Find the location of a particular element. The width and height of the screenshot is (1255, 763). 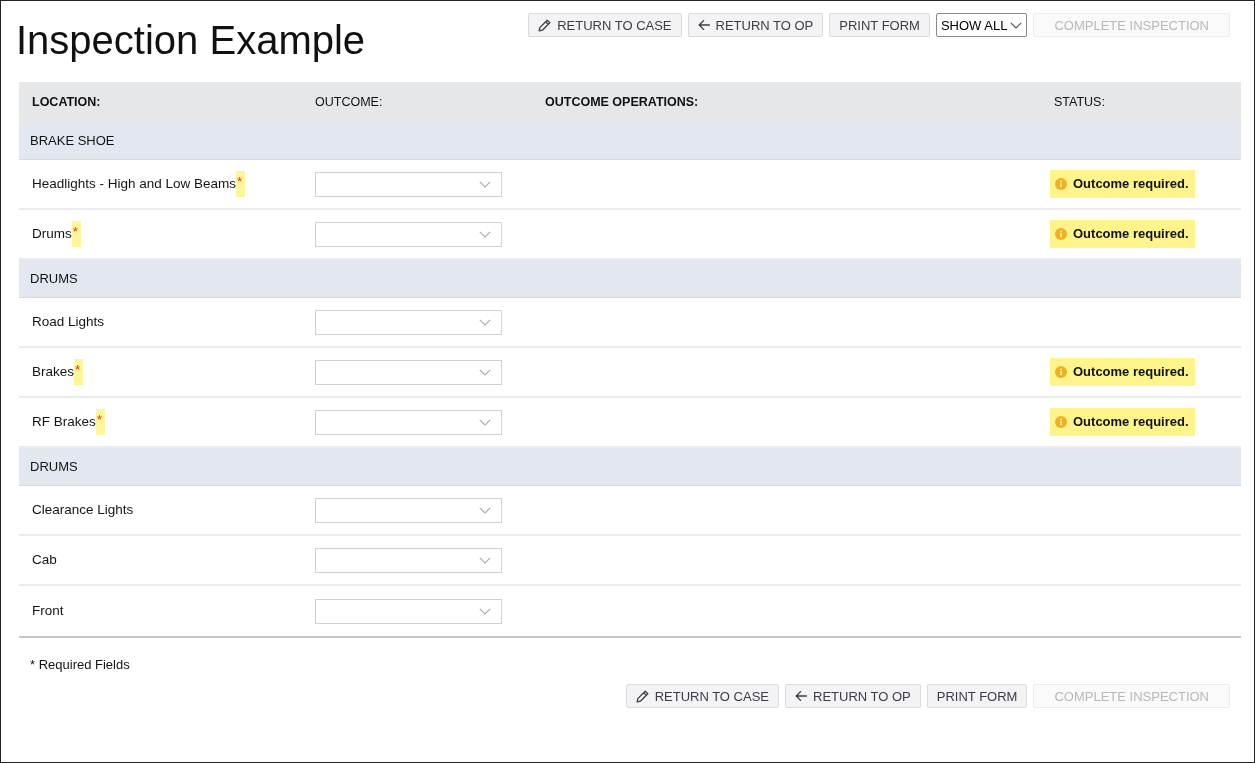

required-fields-note: * Required Fields is located at coordinates (80, 665).